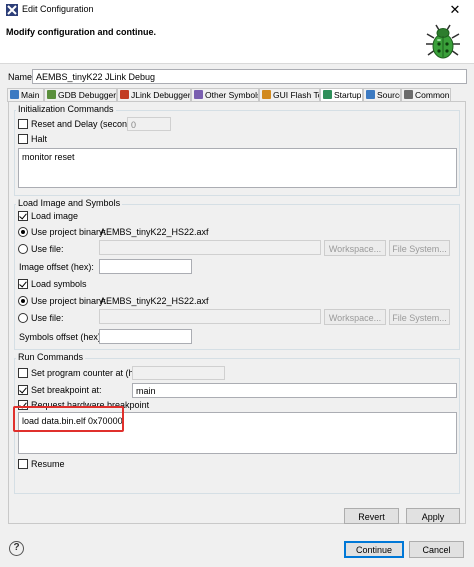 Image resolution: width=474 pixels, height=567 pixels. Describe the element at coordinates (149, 124) in the screenshot. I see `reset-delay-input: 0` at that location.